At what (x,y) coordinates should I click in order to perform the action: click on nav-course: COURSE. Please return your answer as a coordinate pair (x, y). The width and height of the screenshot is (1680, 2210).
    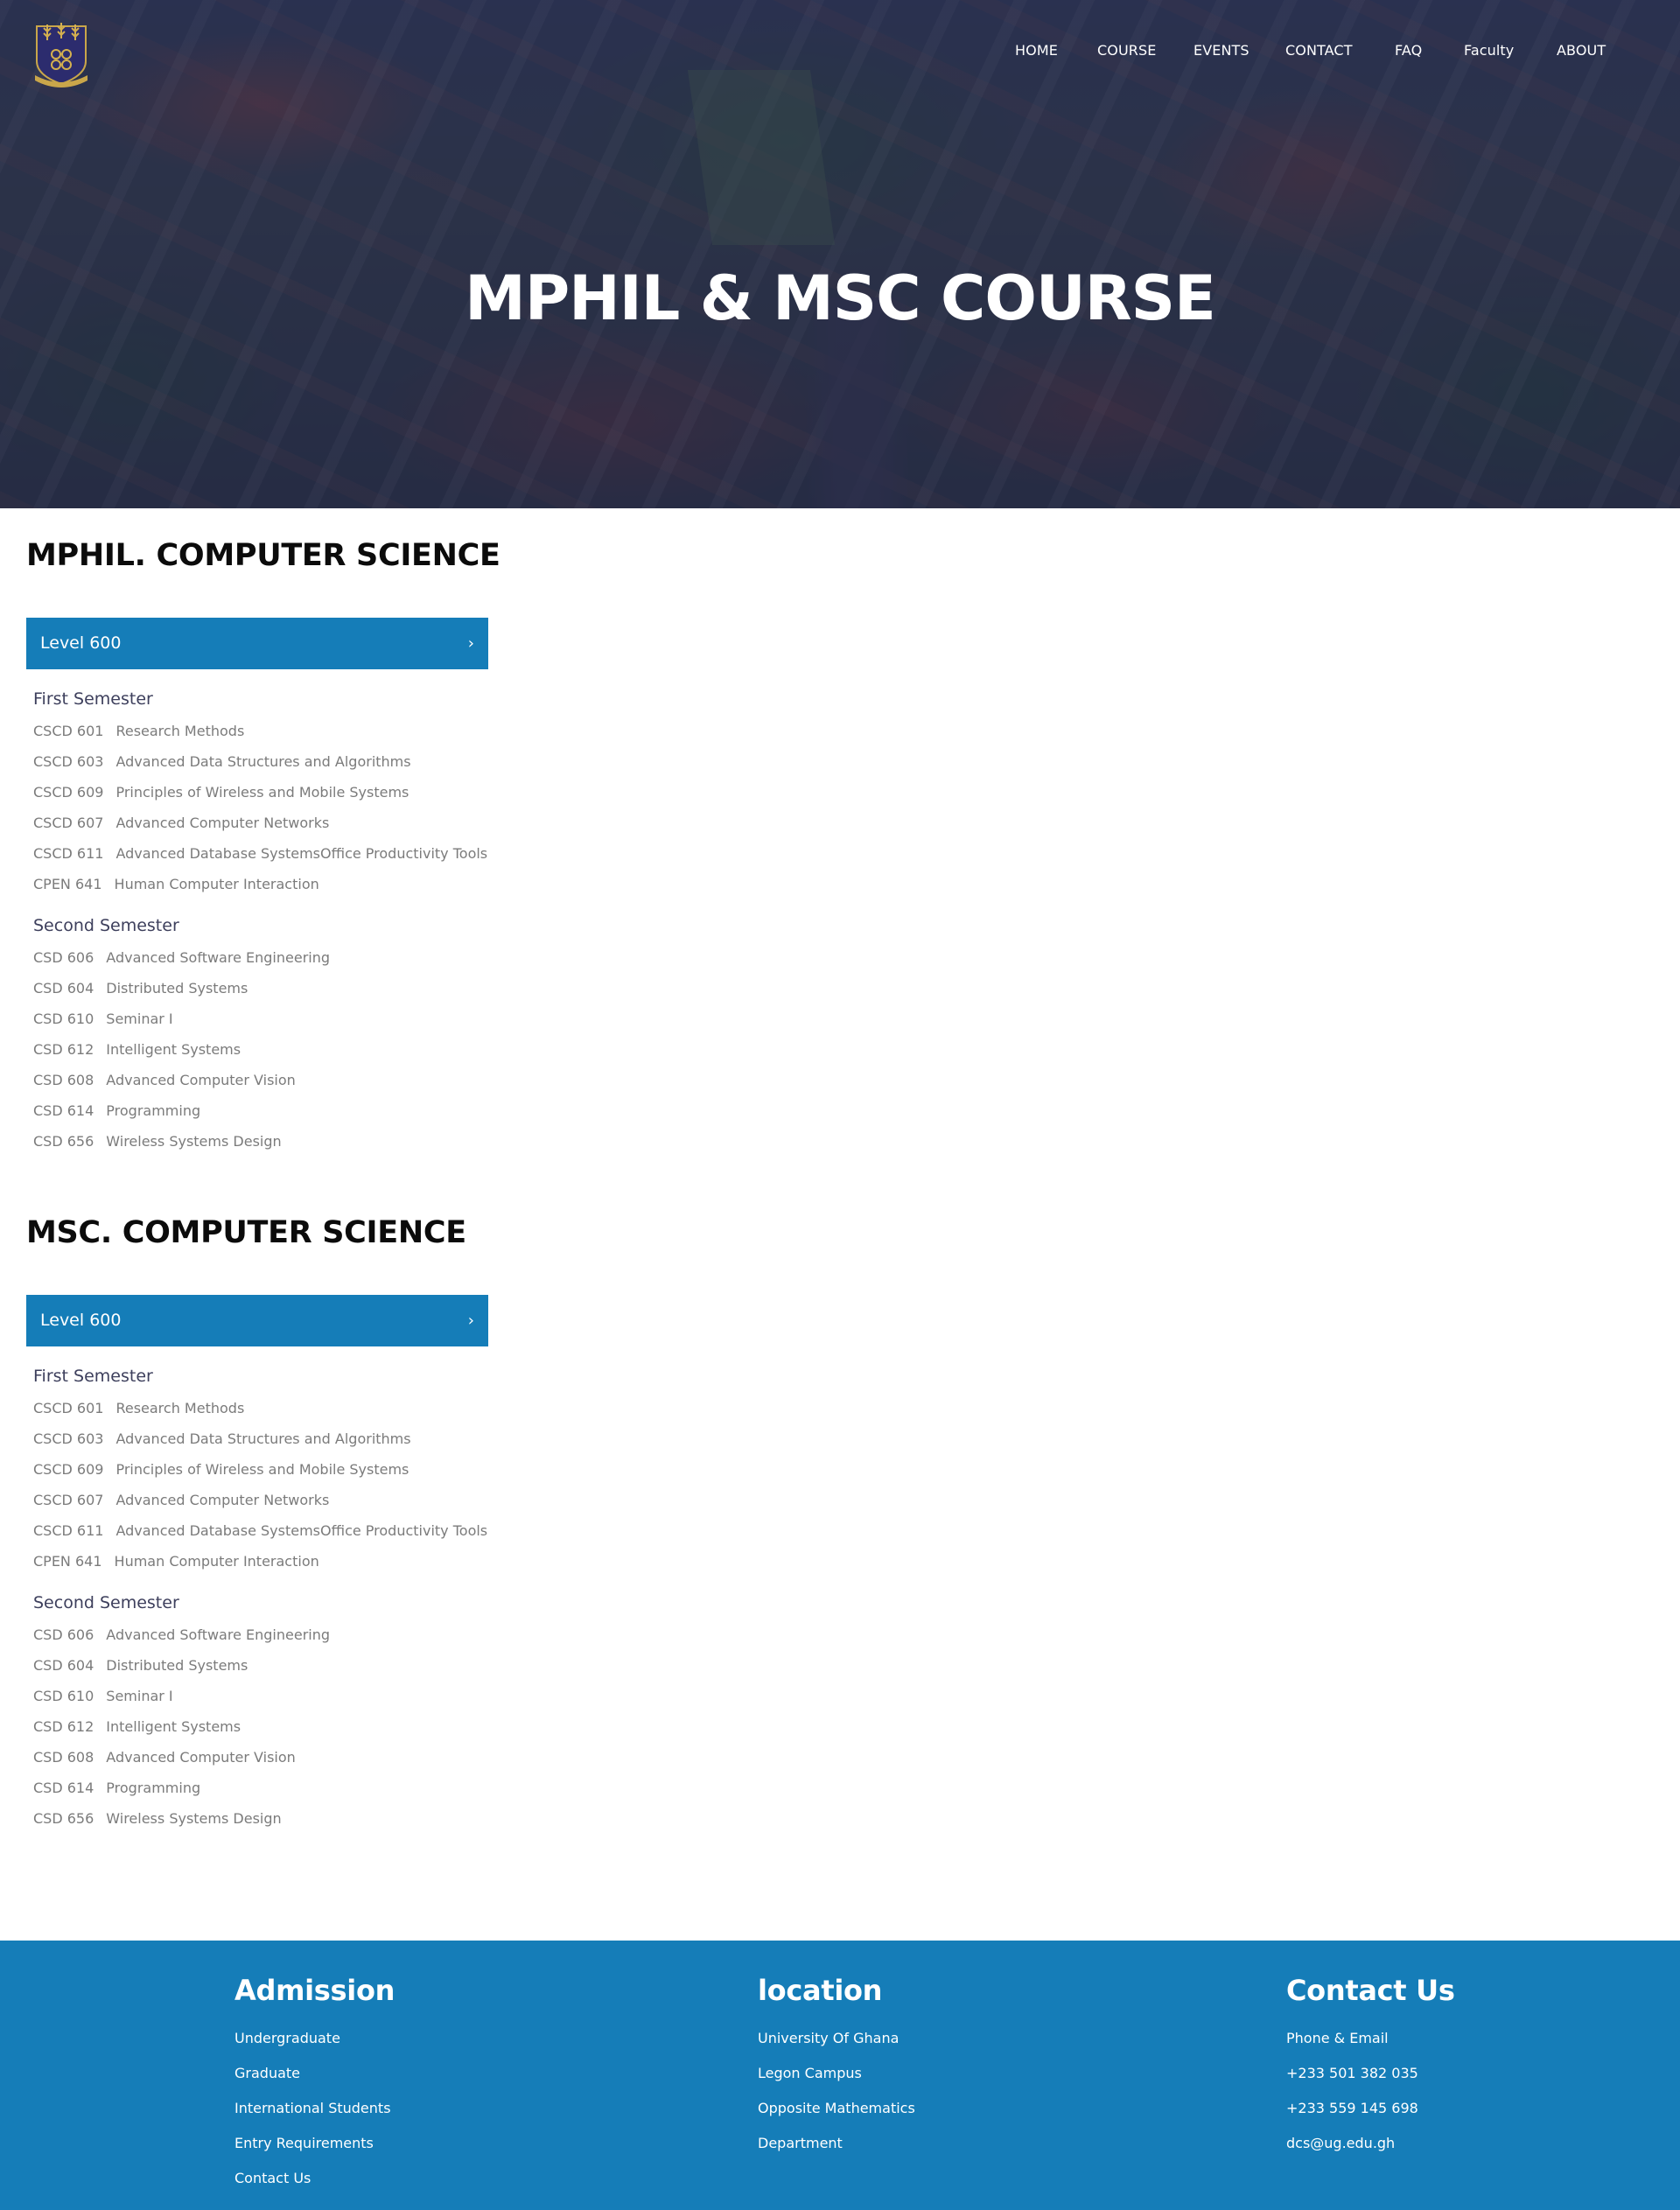
    Looking at the image, I should click on (1126, 50).